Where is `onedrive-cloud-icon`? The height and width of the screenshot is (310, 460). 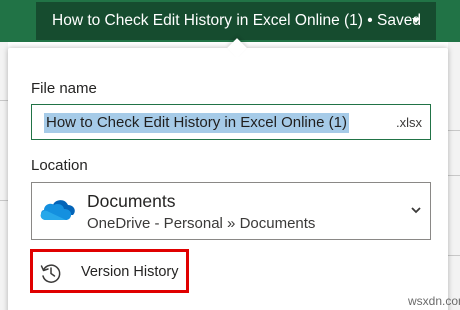 onedrive-cloud-icon is located at coordinates (57, 210).